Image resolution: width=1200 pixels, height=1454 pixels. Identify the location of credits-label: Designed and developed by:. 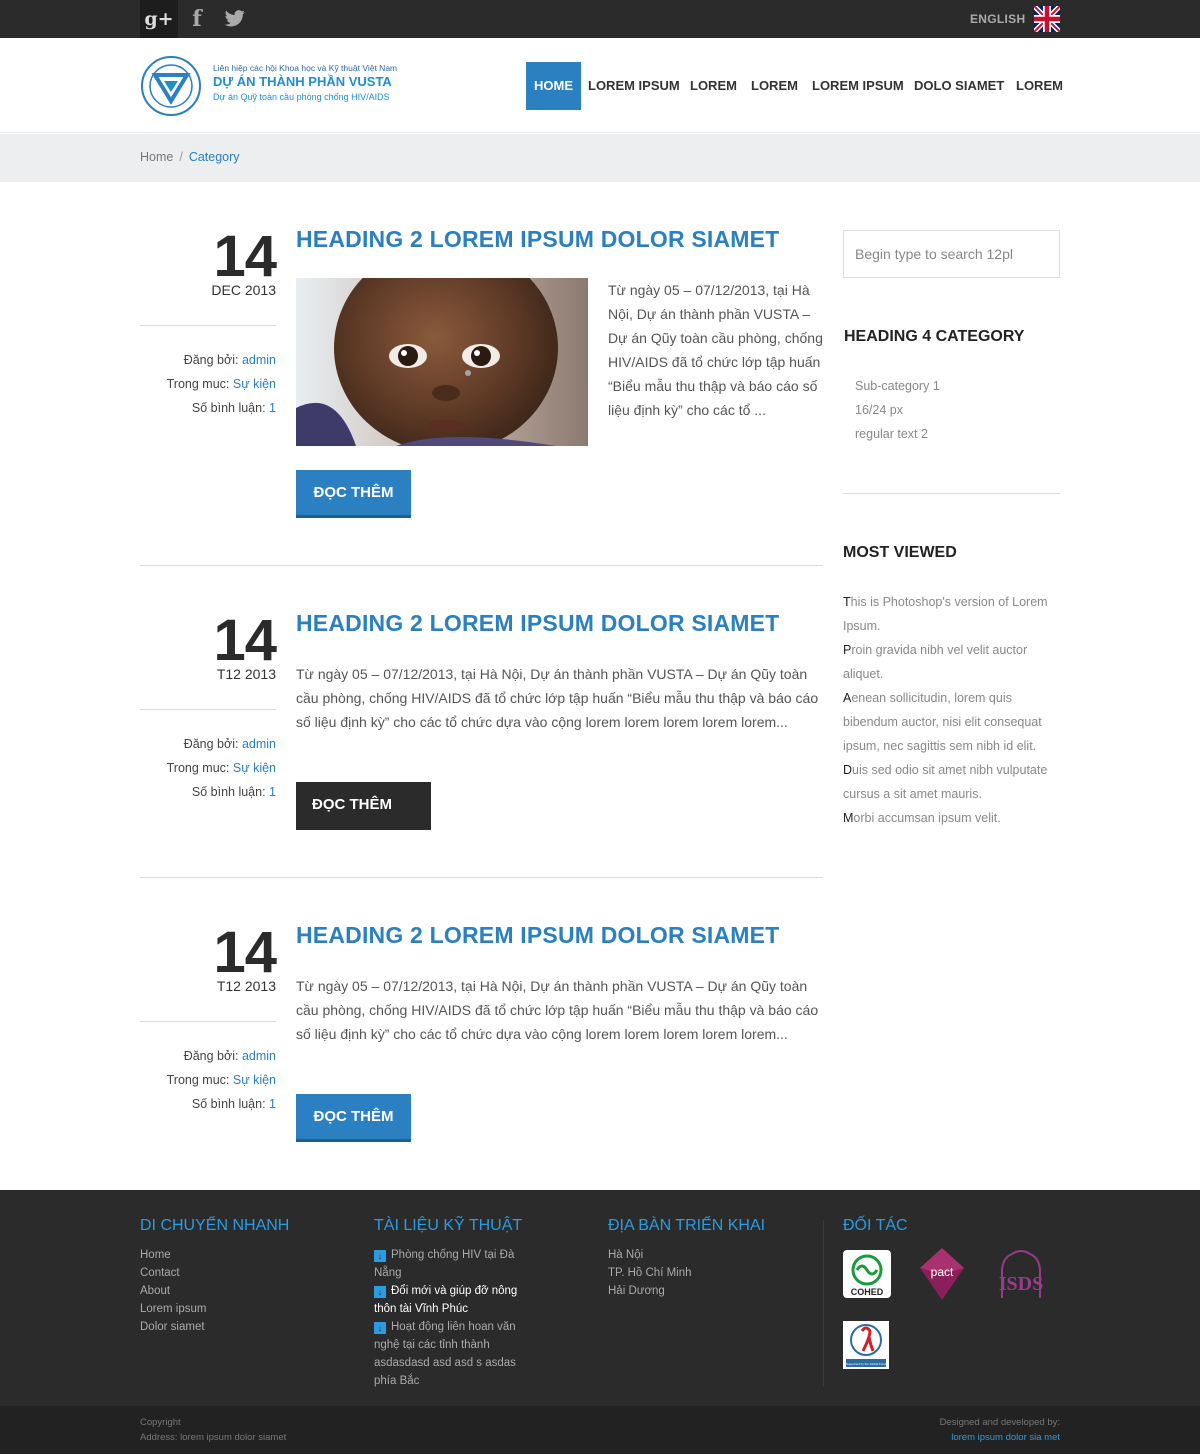
(999, 1422).